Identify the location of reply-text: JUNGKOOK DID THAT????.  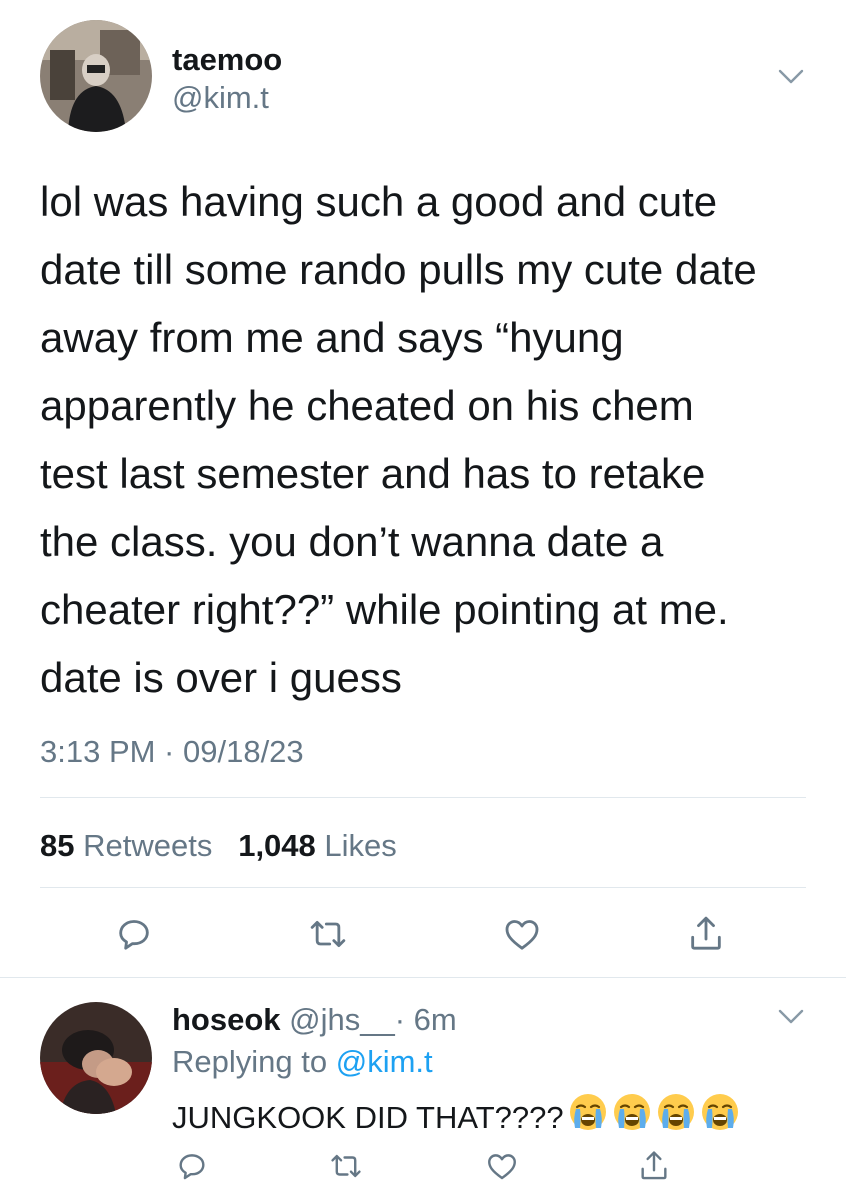
(456, 1118).